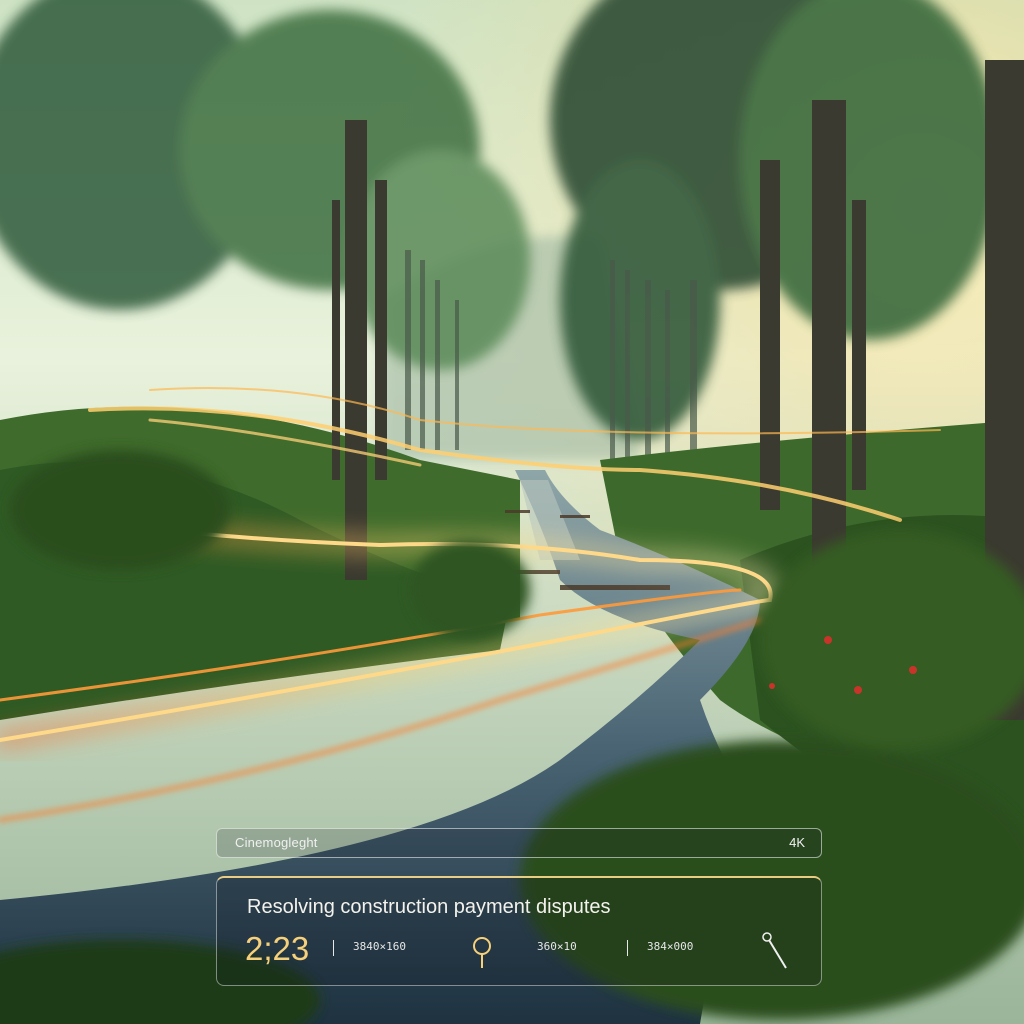  I want to click on brand-label: Cinemogleght, so click(276, 842).